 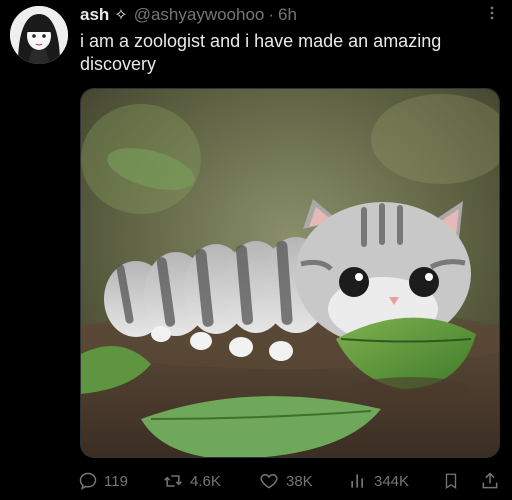 What do you see at coordinates (392, 481) in the screenshot?
I see `views-count: 344K` at bounding box center [392, 481].